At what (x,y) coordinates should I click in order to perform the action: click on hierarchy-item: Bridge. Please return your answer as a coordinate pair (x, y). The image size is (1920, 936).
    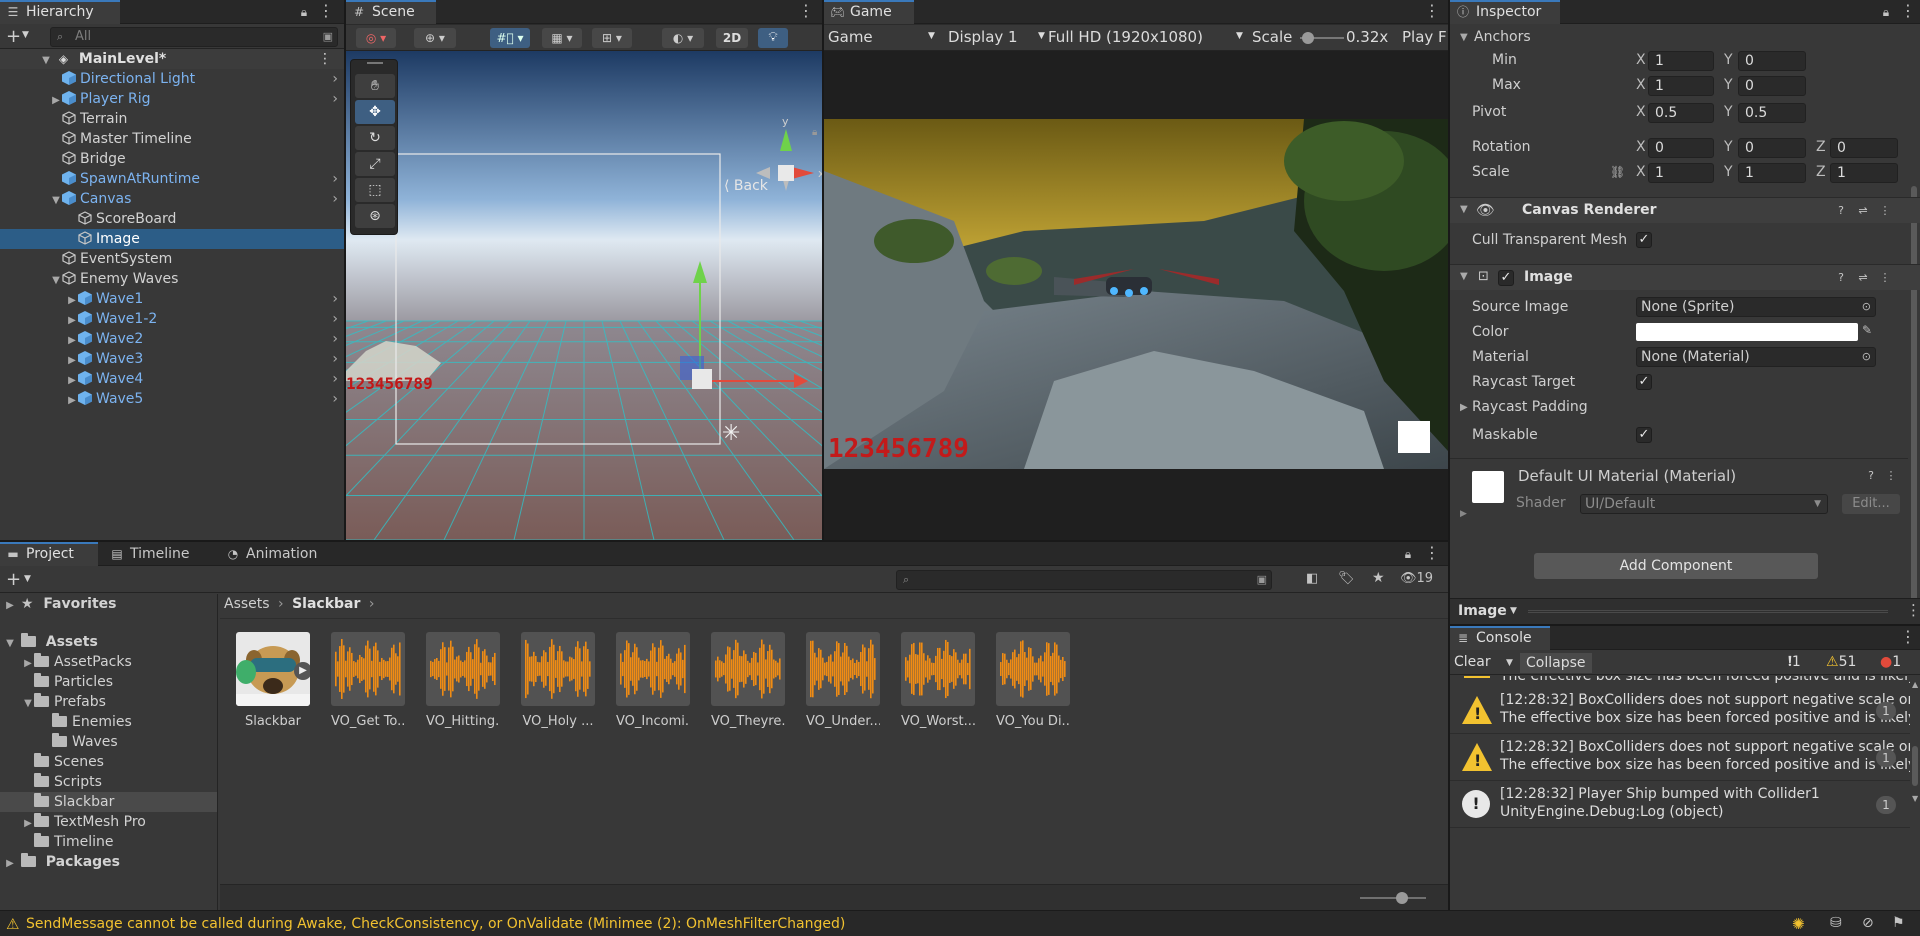
    Looking at the image, I should click on (172, 159).